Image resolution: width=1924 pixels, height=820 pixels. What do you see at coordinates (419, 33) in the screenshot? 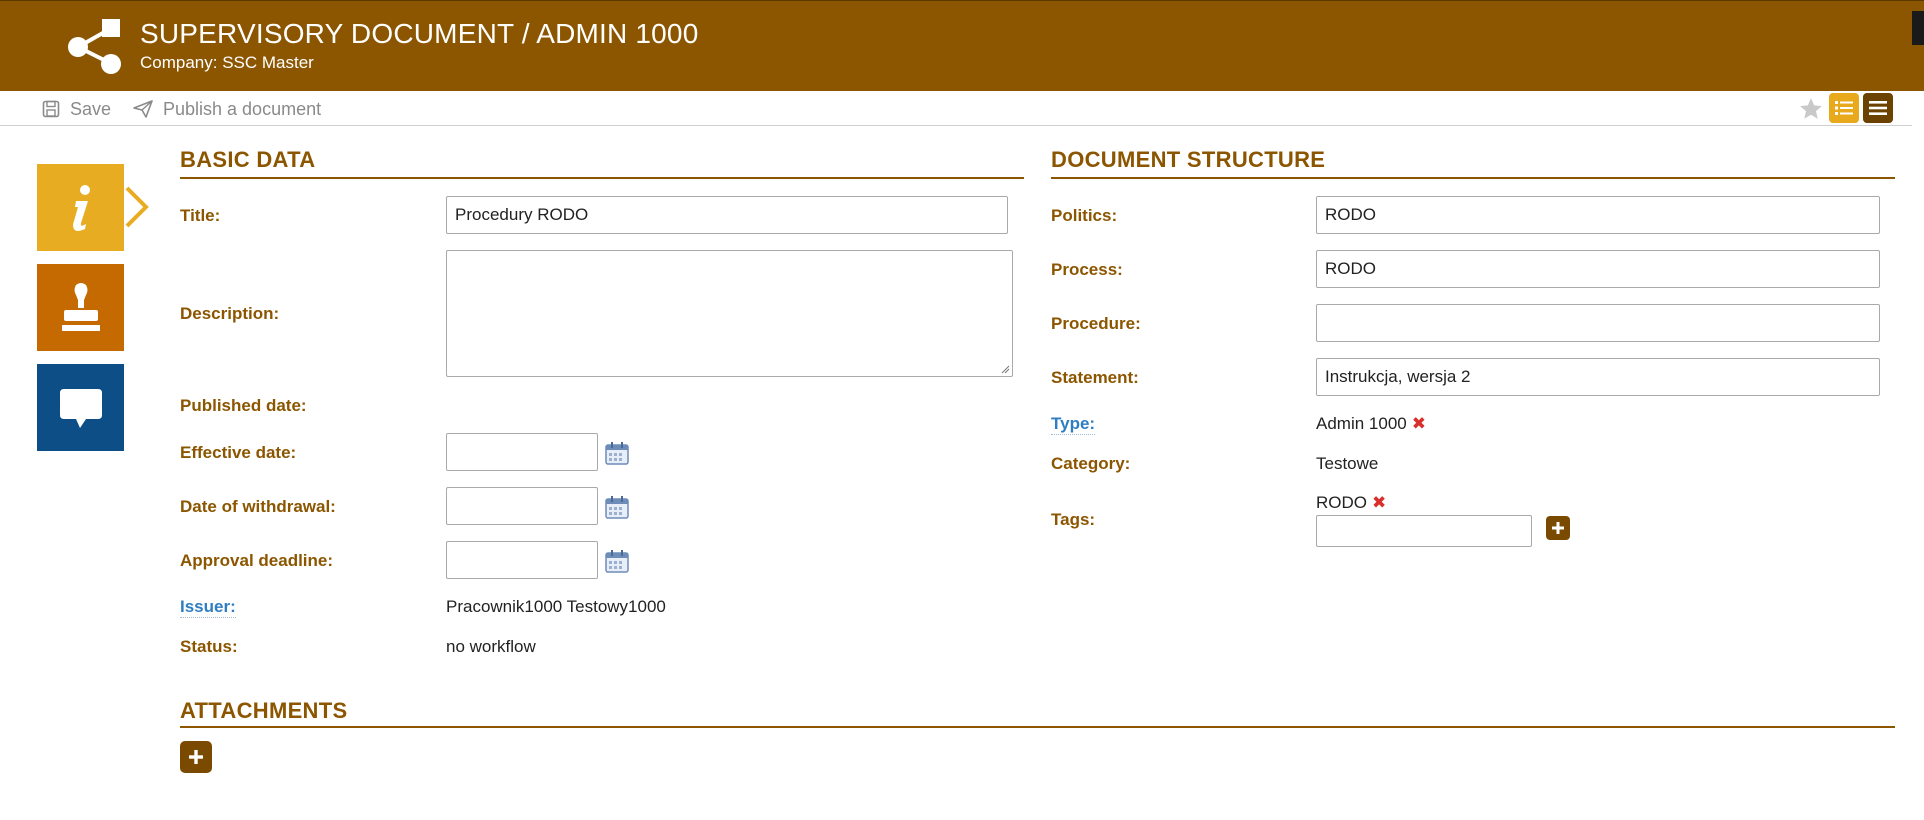
I see `page-title: SUPERVISORY DOCUMENT / ADMIN 1000` at bounding box center [419, 33].